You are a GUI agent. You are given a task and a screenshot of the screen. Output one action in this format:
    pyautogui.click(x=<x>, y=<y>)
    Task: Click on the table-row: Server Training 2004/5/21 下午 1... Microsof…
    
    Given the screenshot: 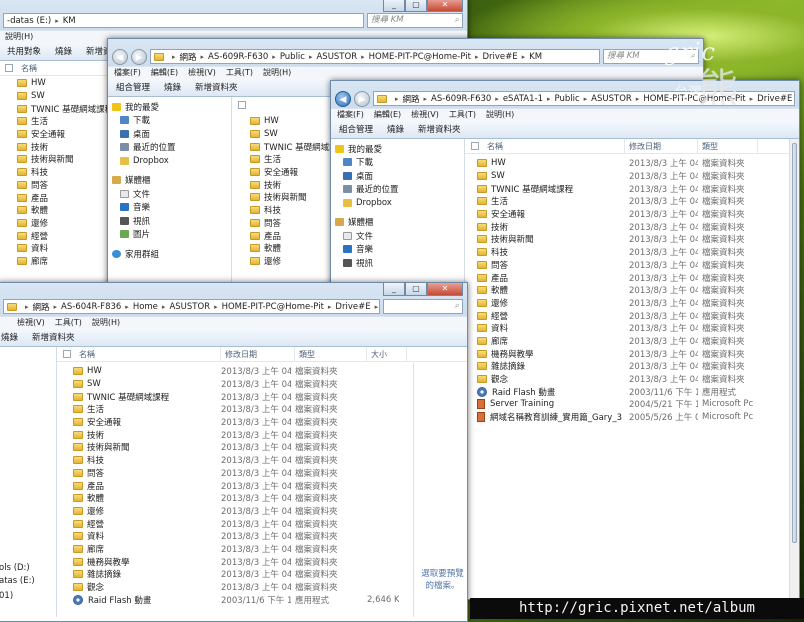 What is the action you would take?
    pyautogui.click(x=636, y=404)
    